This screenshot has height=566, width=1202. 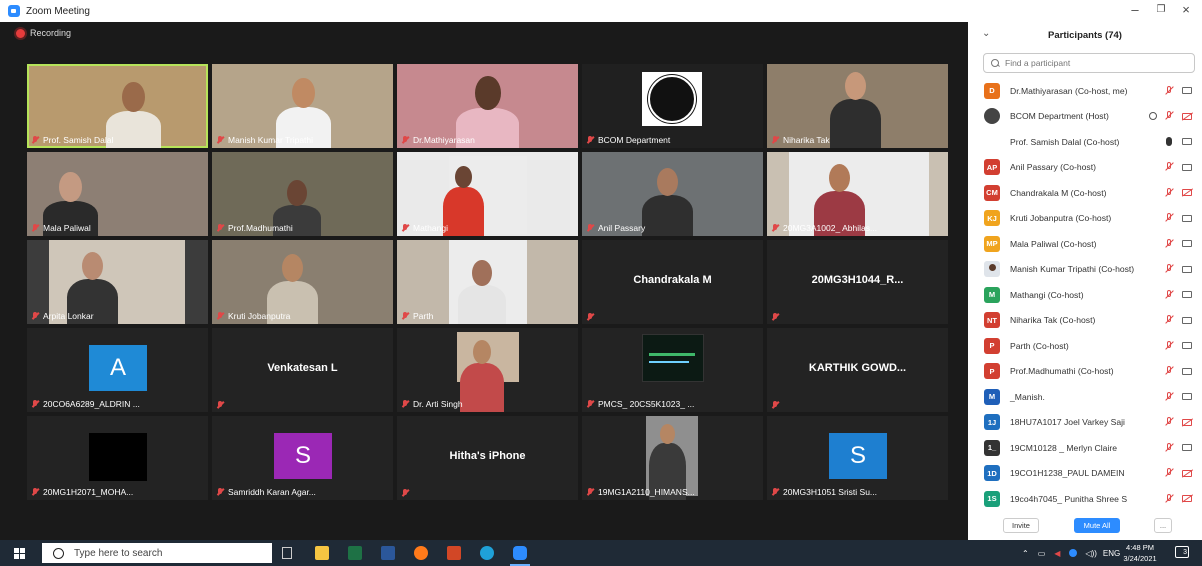 What do you see at coordinates (487, 194) in the screenshot?
I see `video-tile: Mathangi` at bounding box center [487, 194].